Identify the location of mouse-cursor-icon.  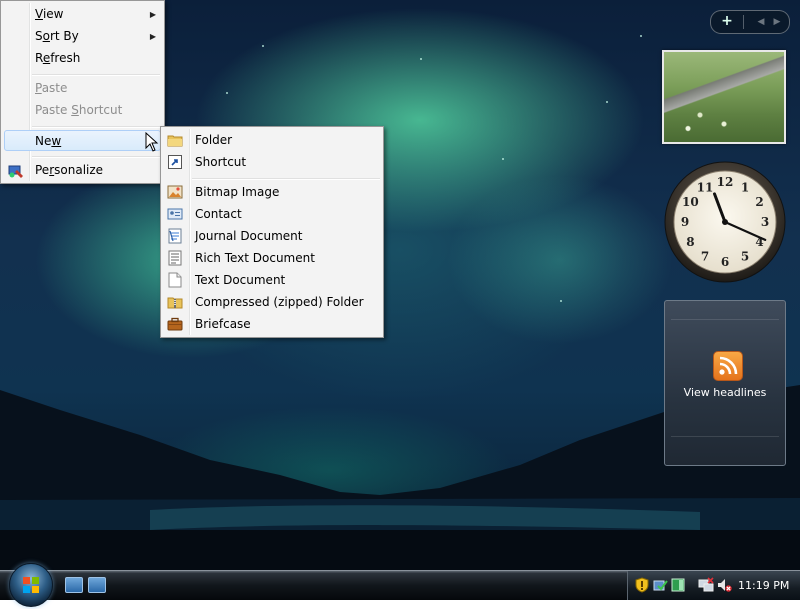
(152, 142).